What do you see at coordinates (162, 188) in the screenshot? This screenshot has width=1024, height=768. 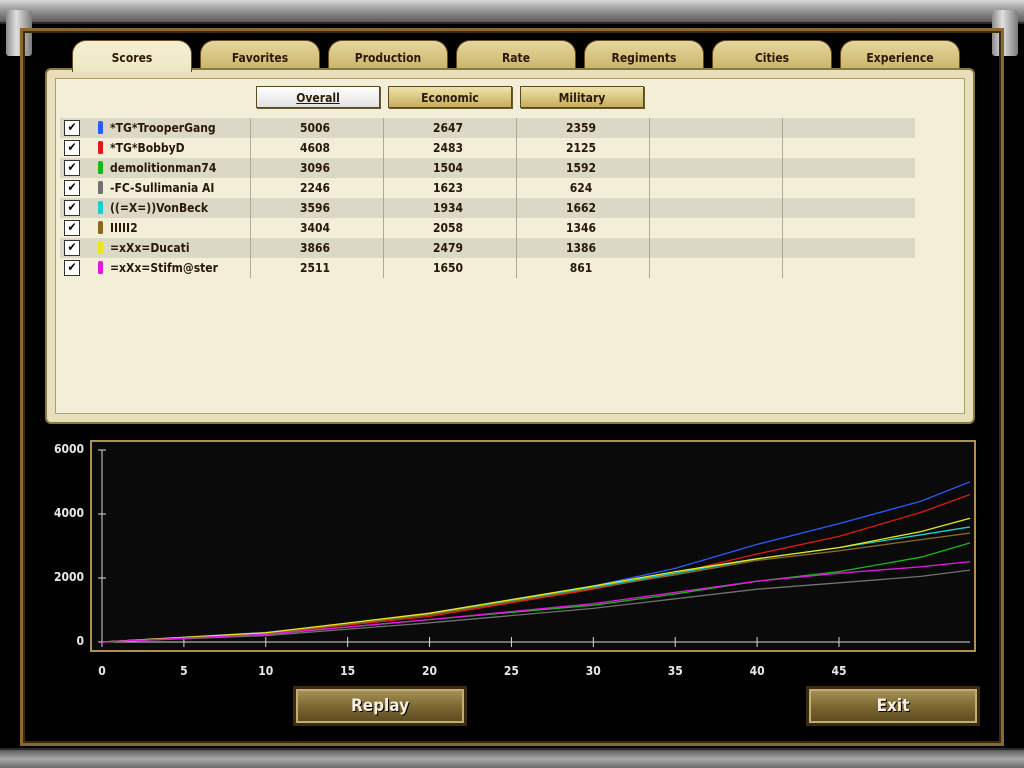 I see `player-name: -FC-Sullimania AI` at bounding box center [162, 188].